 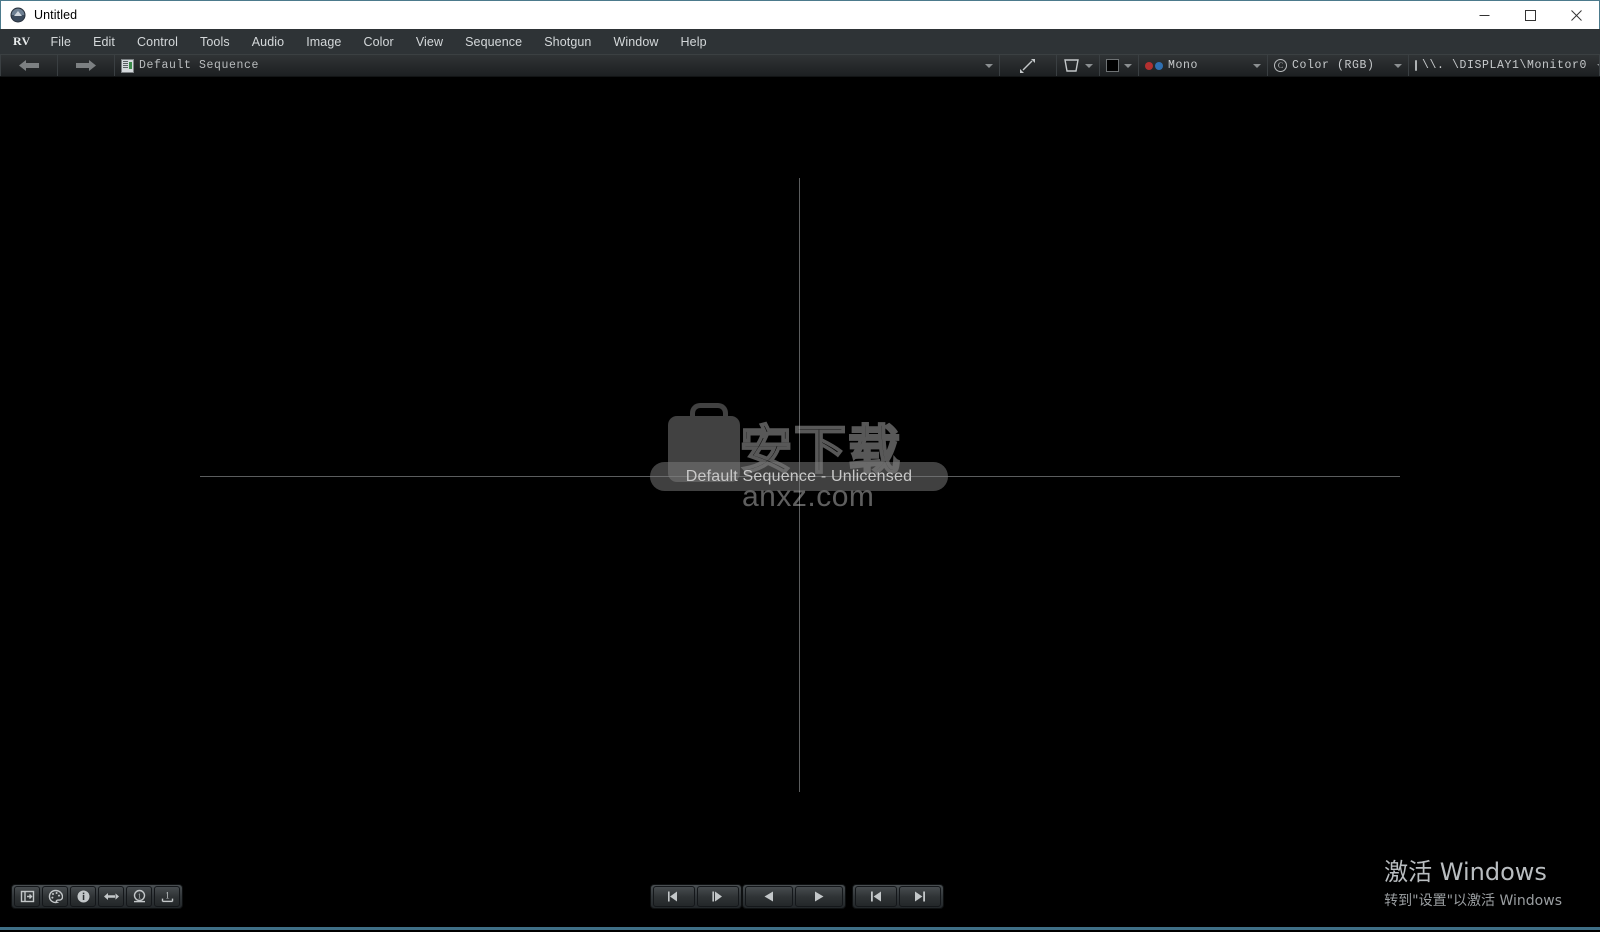 What do you see at coordinates (61, 42) in the screenshot?
I see `menu-item-file: File` at bounding box center [61, 42].